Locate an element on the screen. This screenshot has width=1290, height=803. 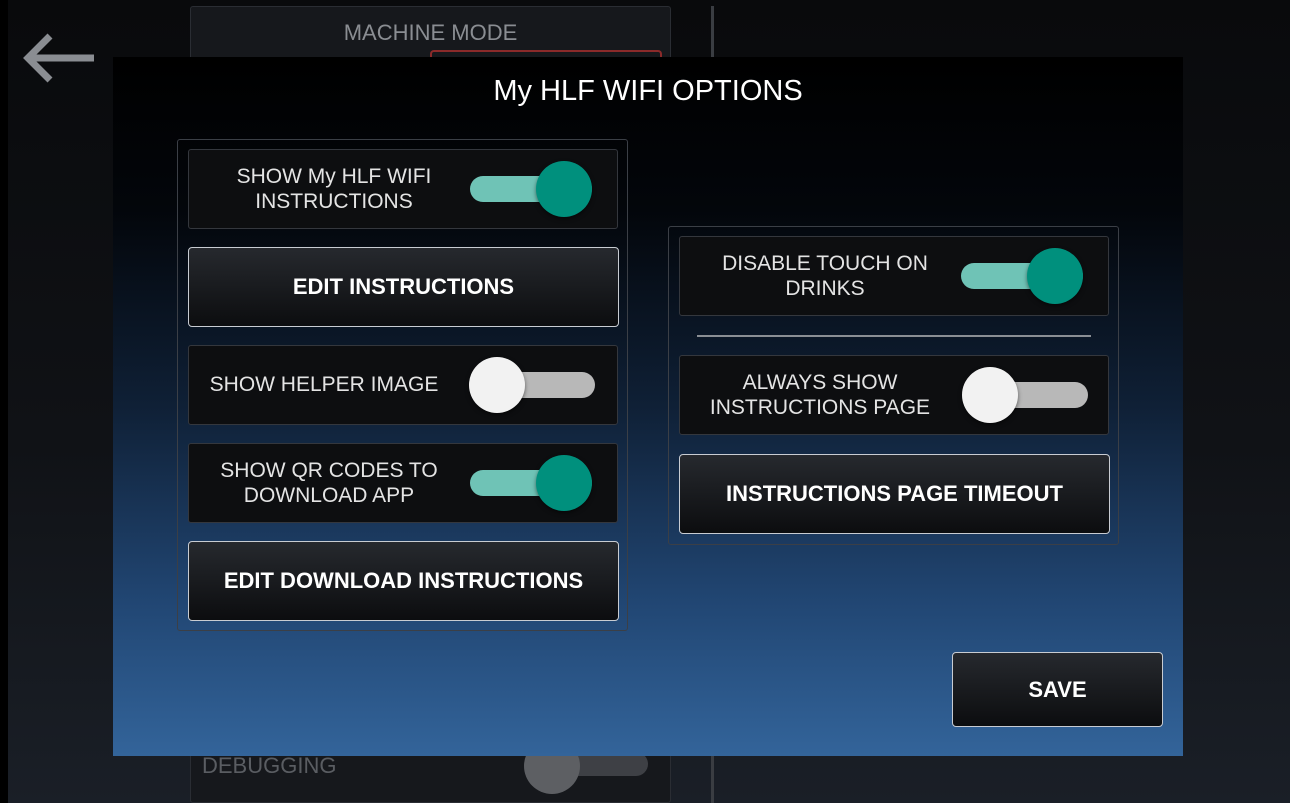
show-helper-image-toggle is located at coordinates (534, 385).